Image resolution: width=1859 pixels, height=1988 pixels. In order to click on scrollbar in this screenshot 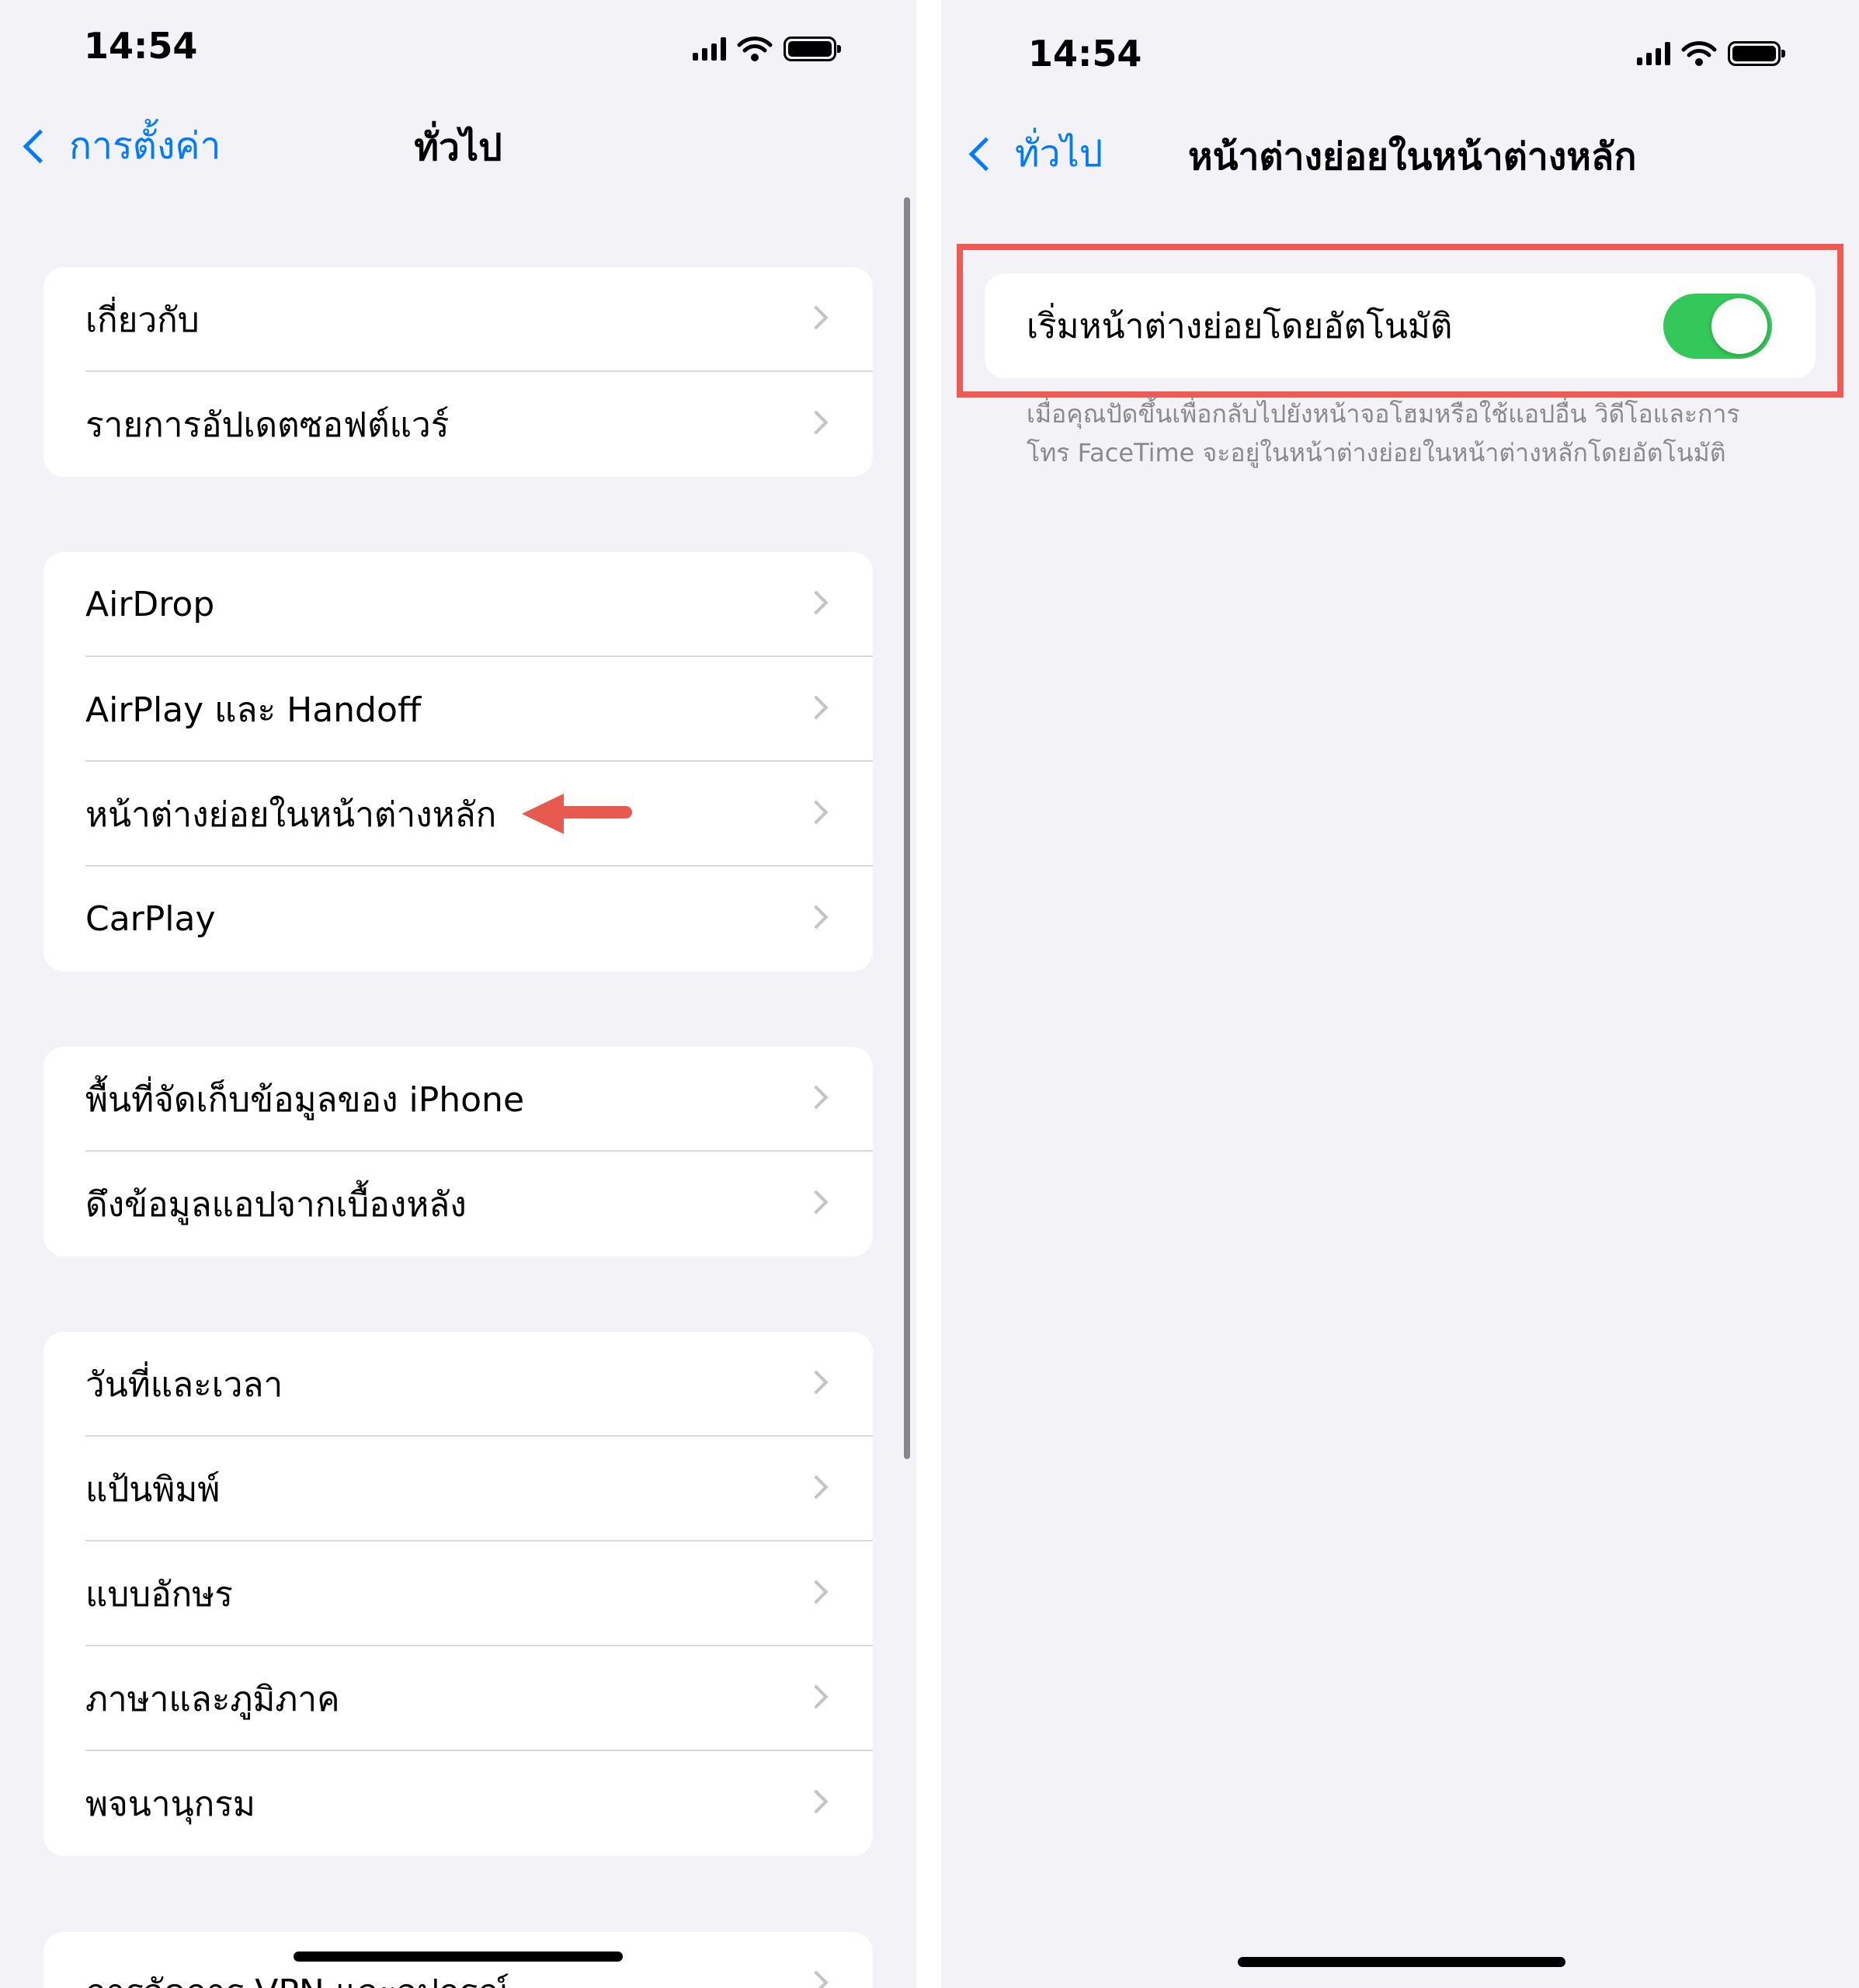, I will do `click(907, 828)`.